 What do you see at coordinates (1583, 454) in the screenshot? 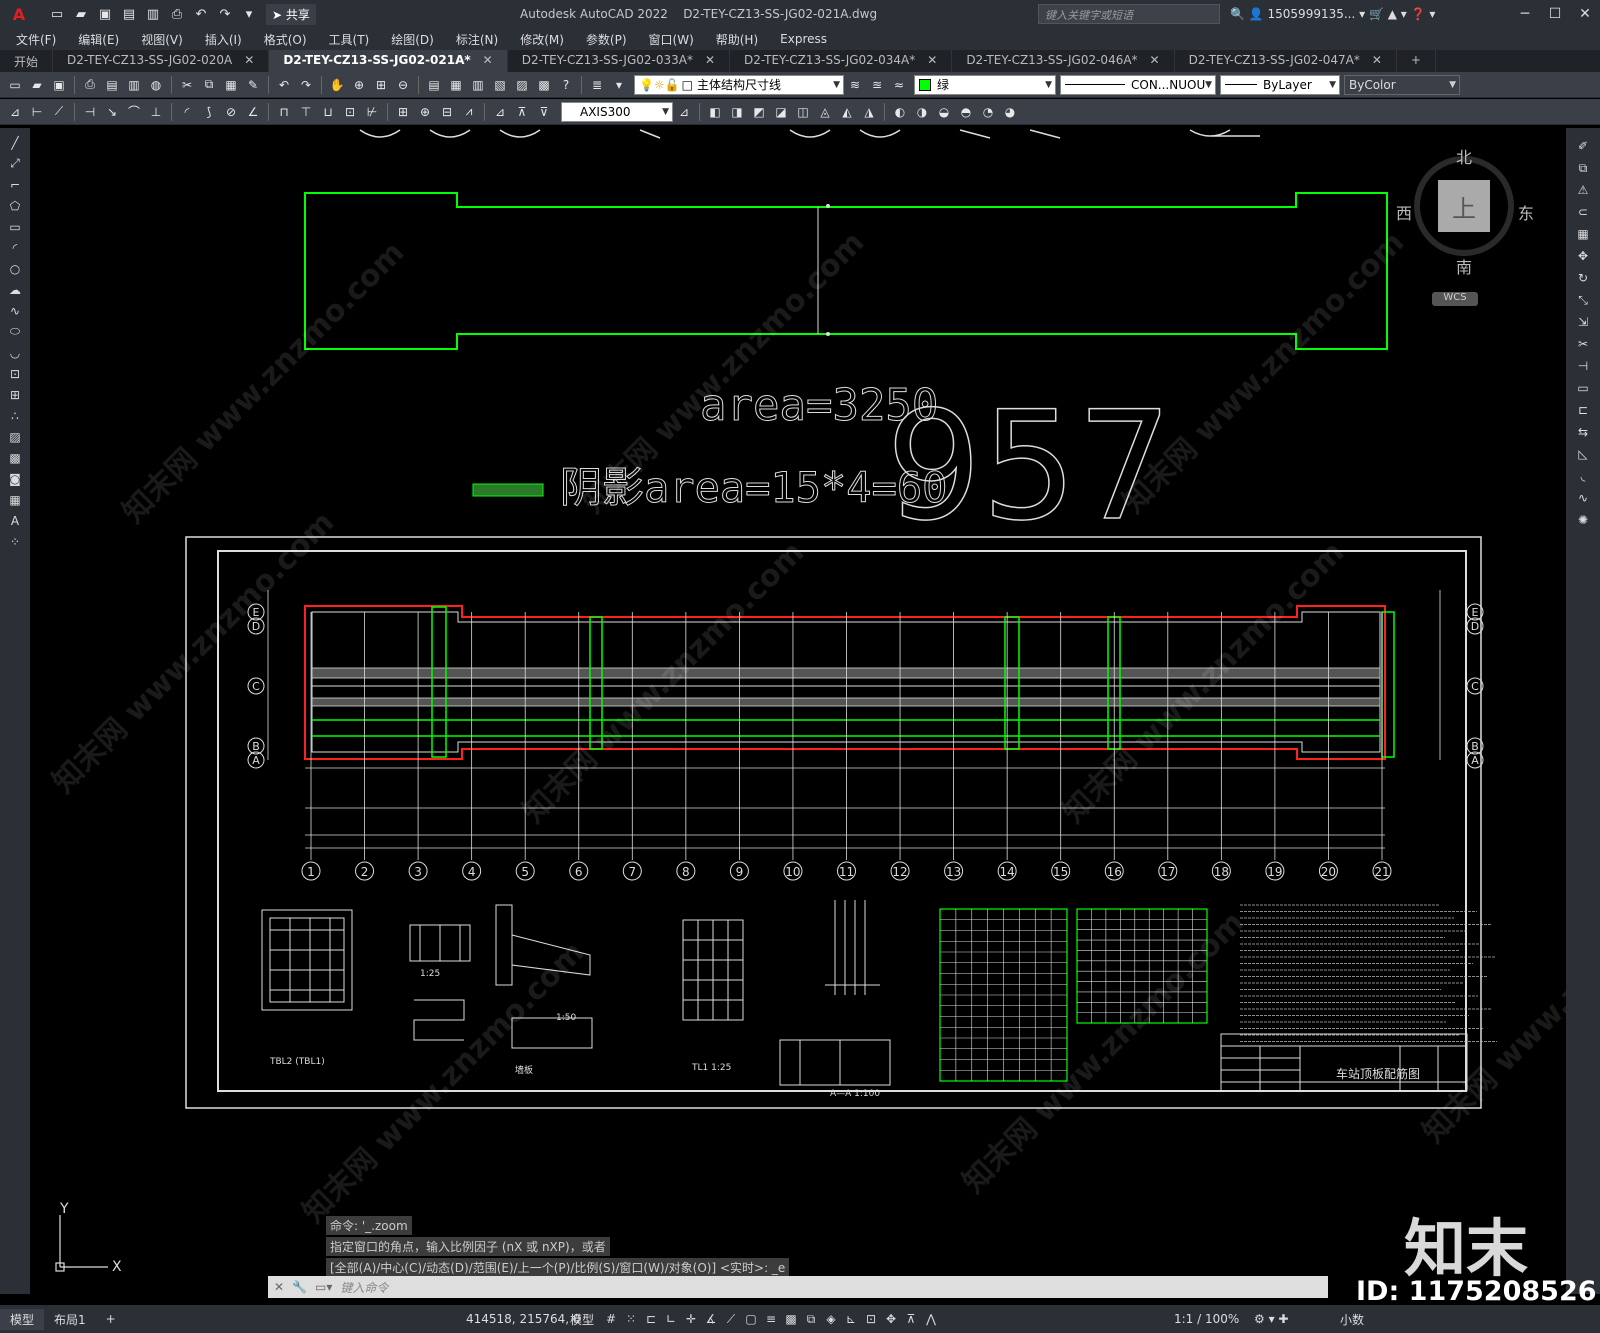
I see `chamfer-icon: ◺` at bounding box center [1583, 454].